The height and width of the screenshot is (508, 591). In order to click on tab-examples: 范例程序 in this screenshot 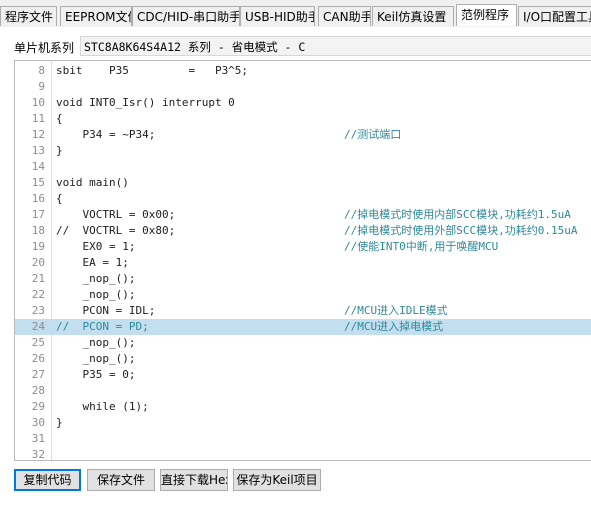, I will do `click(486, 15)`.